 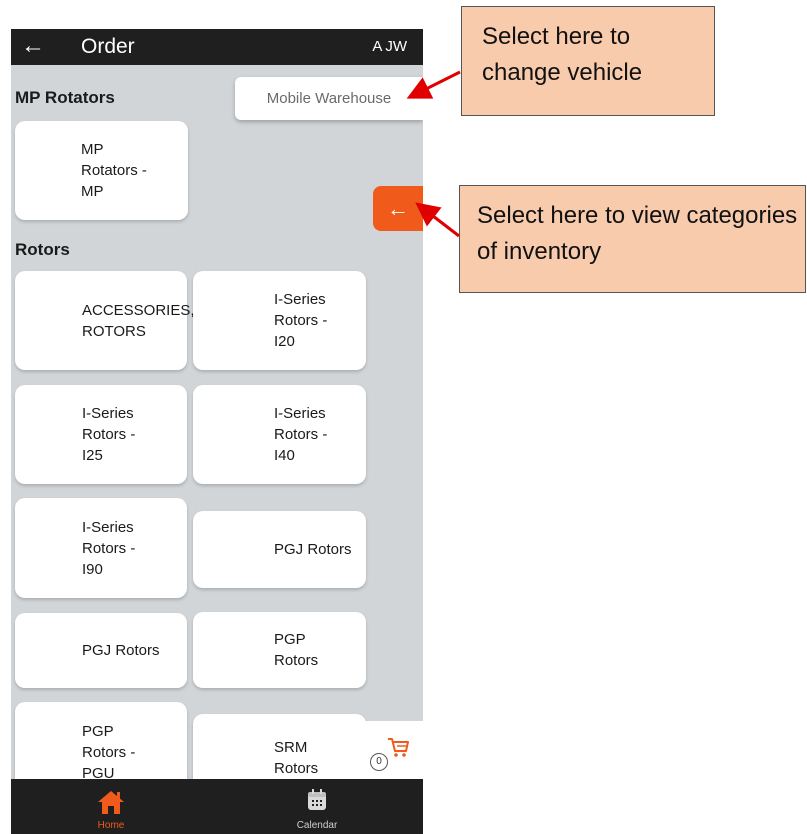 What do you see at coordinates (433, 154) in the screenshot?
I see `annotation-arrows` at bounding box center [433, 154].